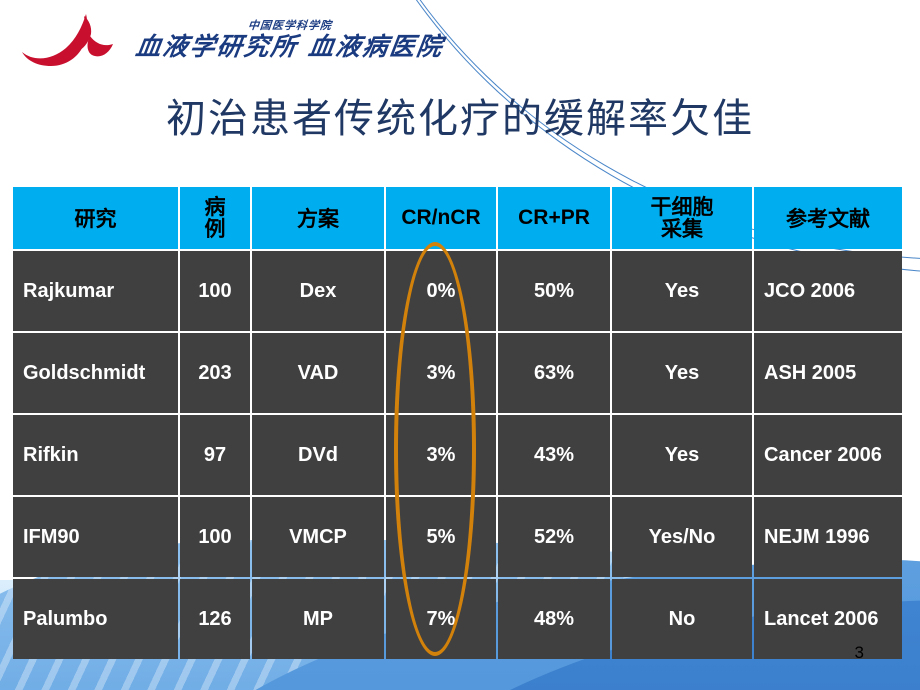 The height and width of the screenshot is (690, 920). I want to click on cell-study: IFM90, so click(95, 537).